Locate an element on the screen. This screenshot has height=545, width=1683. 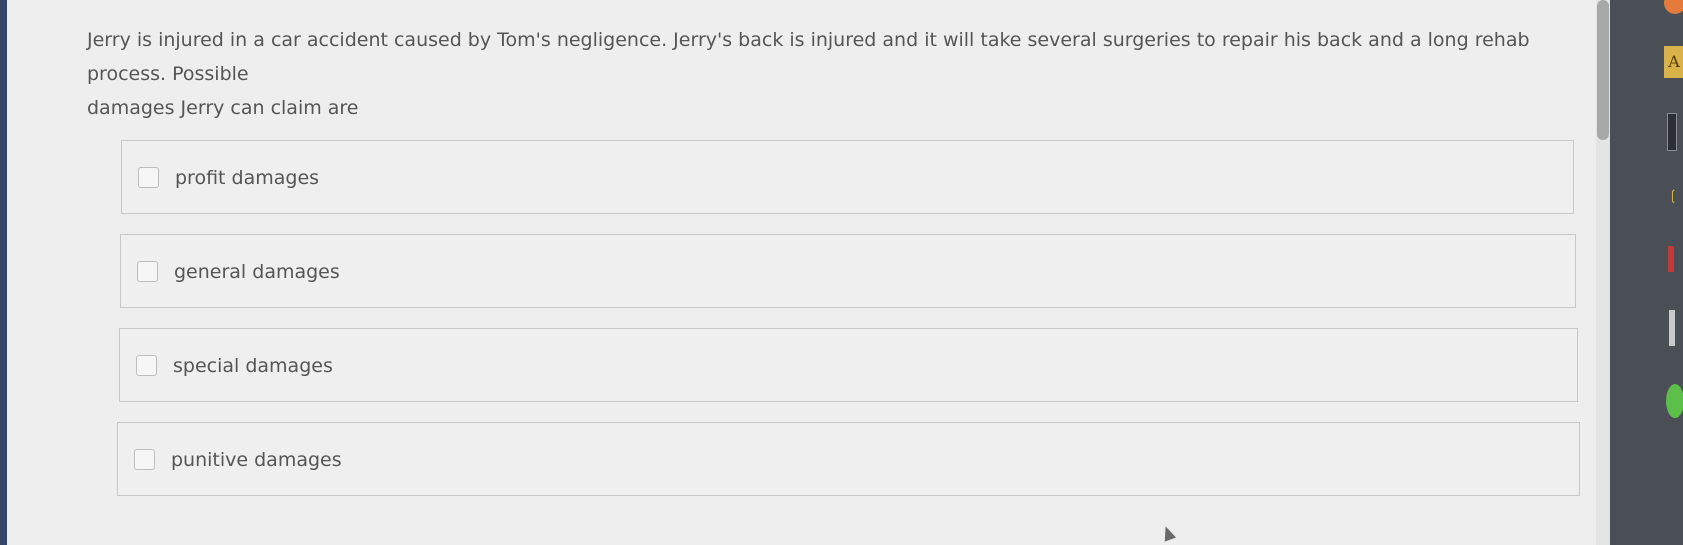
question-line-2: damages Jerry can claim are is located at coordinates (223, 108).